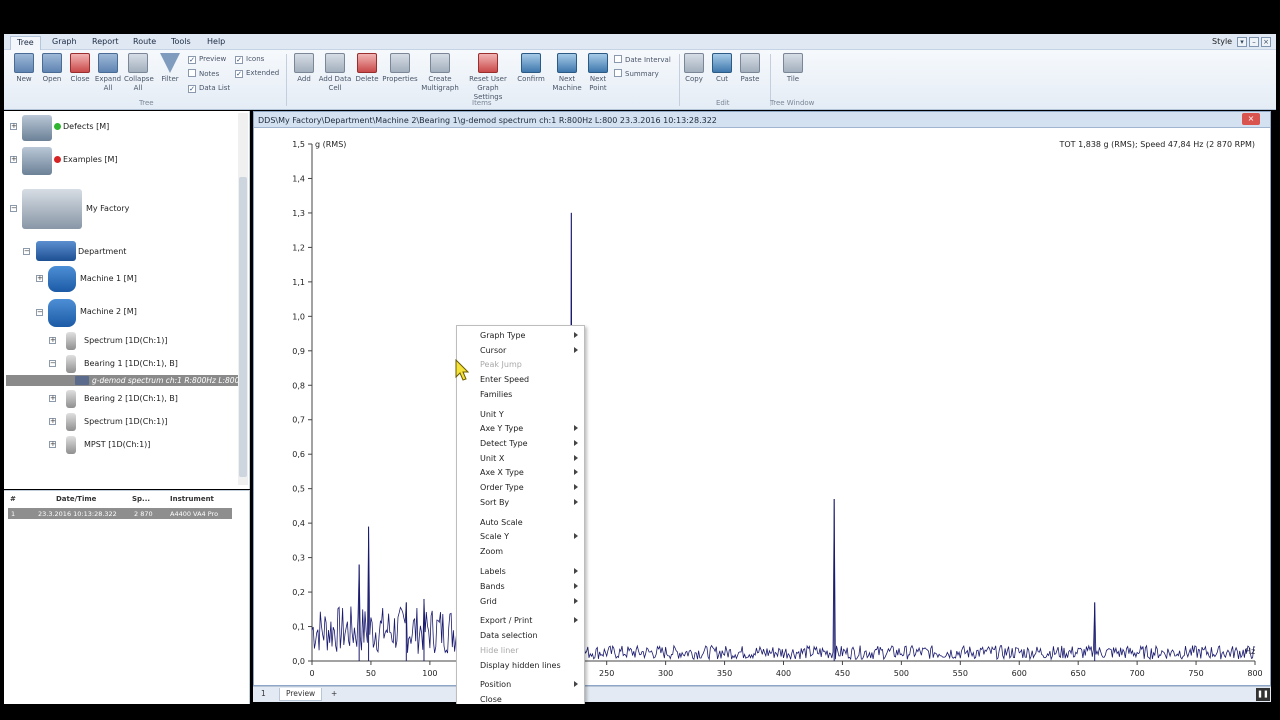 This screenshot has height=720, width=1280. I want to click on menu-item-display-hidden-lines: Display hidden lines, so click(520, 665).